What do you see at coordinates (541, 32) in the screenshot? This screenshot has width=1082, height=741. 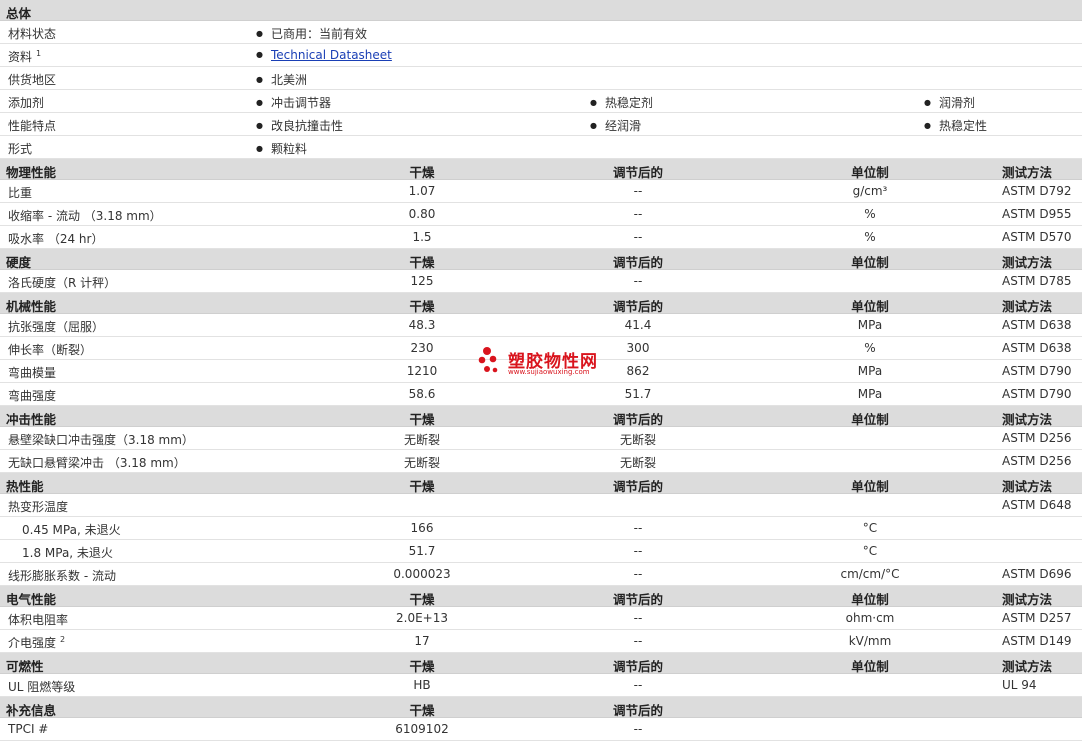 I see `general-row: 材料状态 已商用：当前有效` at bounding box center [541, 32].